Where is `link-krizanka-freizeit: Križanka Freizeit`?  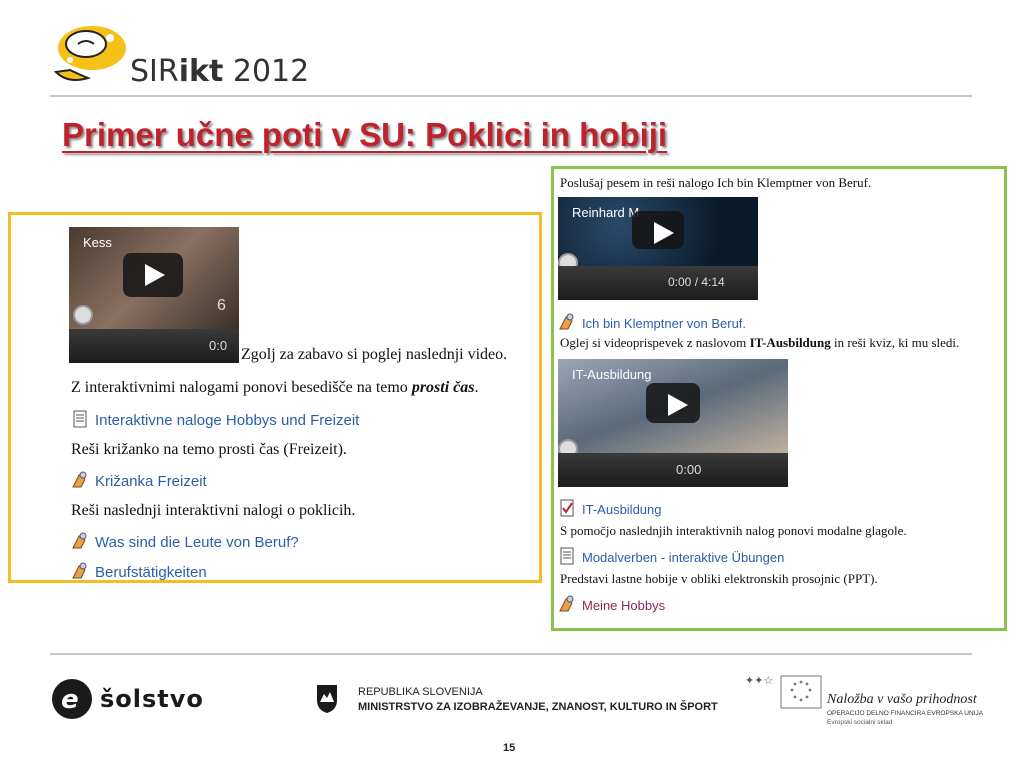 link-krizanka-freizeit: Križanka Freizeit is located at coordinates (139, 480).